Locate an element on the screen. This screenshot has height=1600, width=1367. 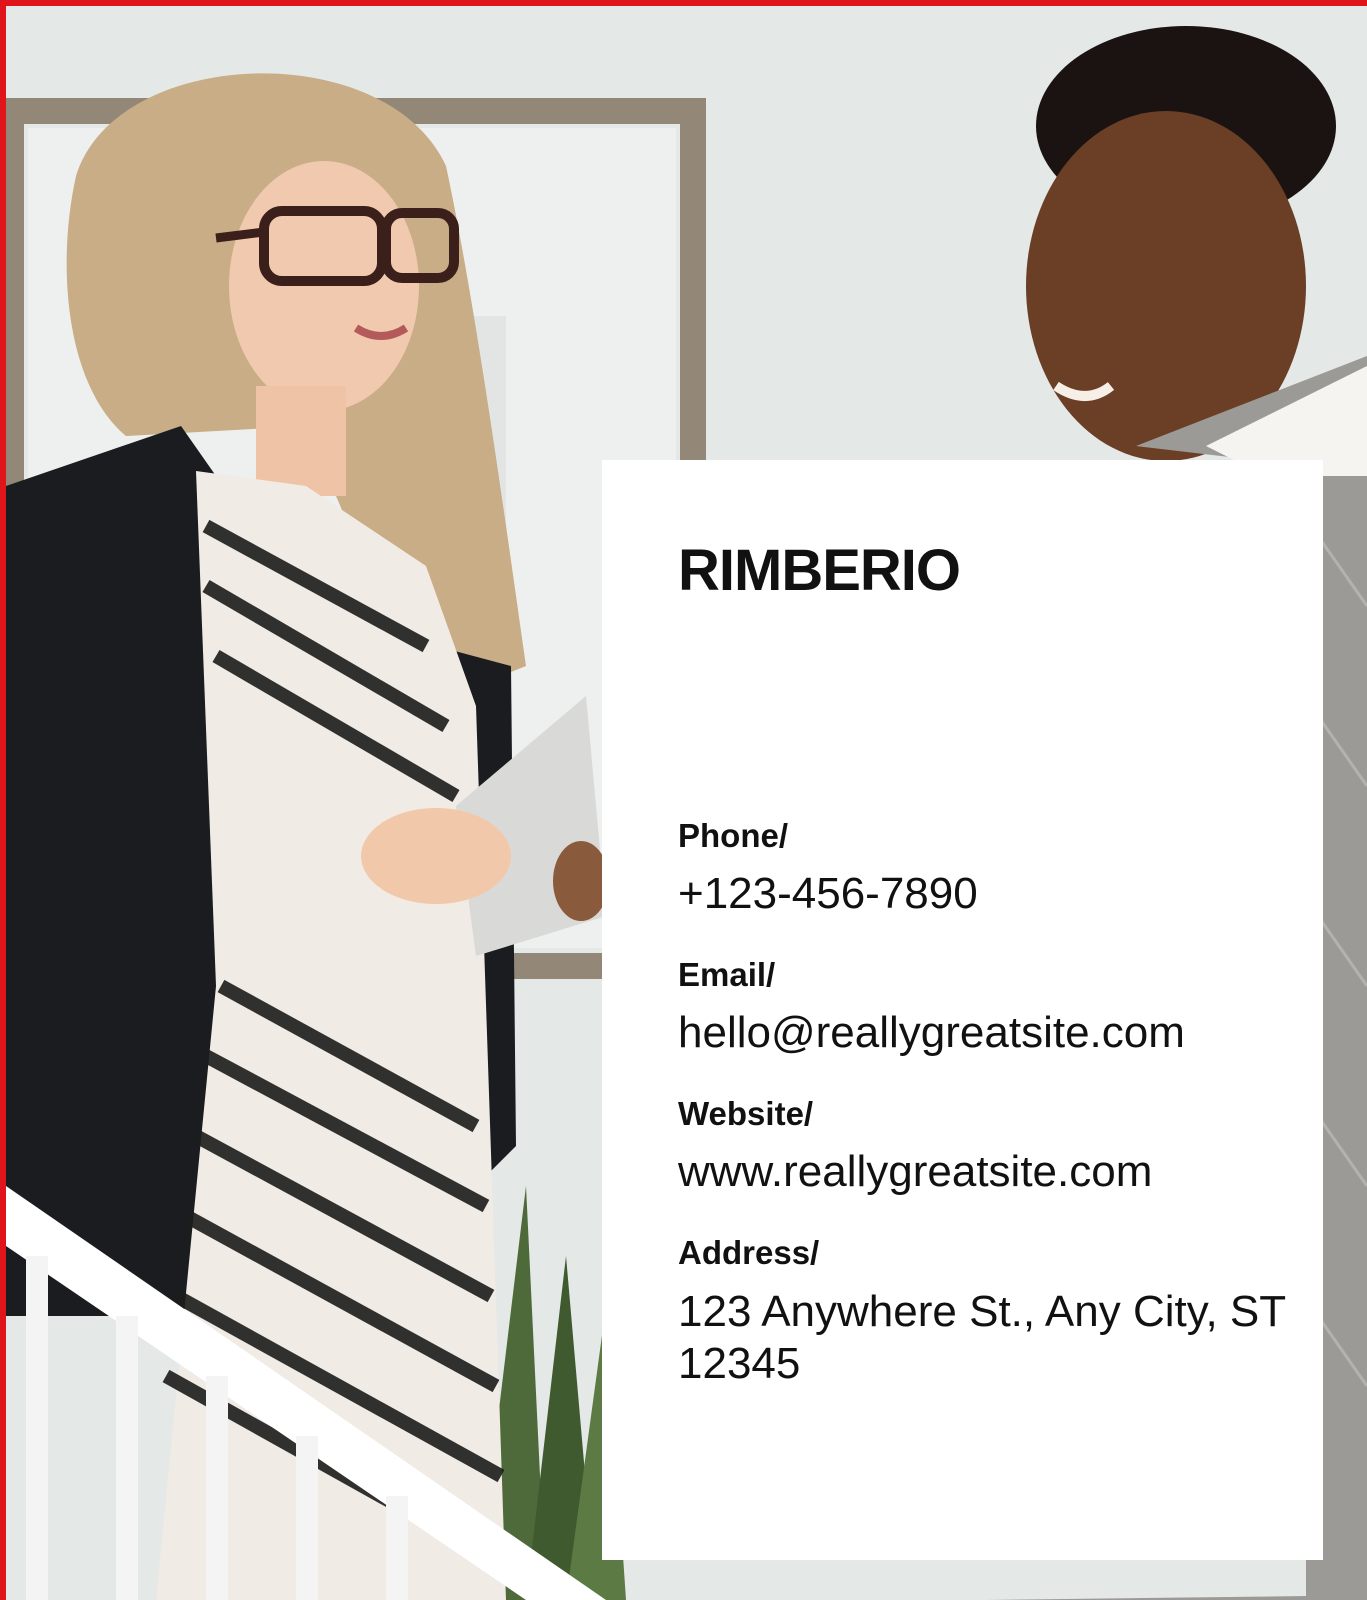
email-item: Email/ hello@reallygreatsite.com is located at coordinates (988, 1008).